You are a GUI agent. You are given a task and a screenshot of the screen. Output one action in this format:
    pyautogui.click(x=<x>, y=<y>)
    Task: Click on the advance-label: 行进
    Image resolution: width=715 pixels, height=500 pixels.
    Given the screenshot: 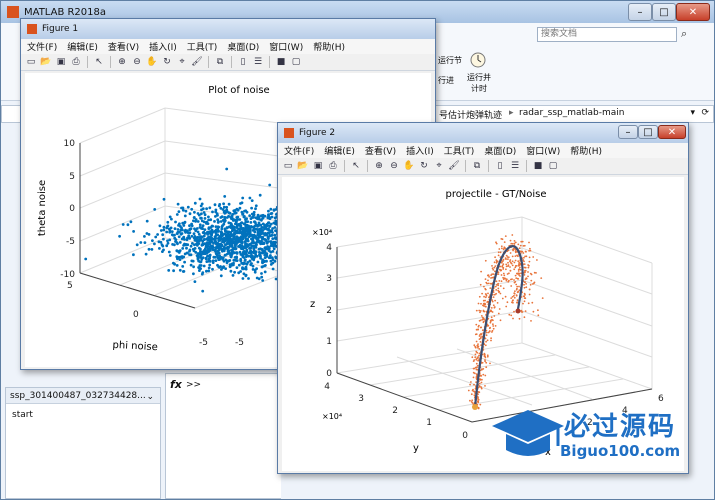 What is the action you would take?
    pyautogui.click(x=446, y=80)
    